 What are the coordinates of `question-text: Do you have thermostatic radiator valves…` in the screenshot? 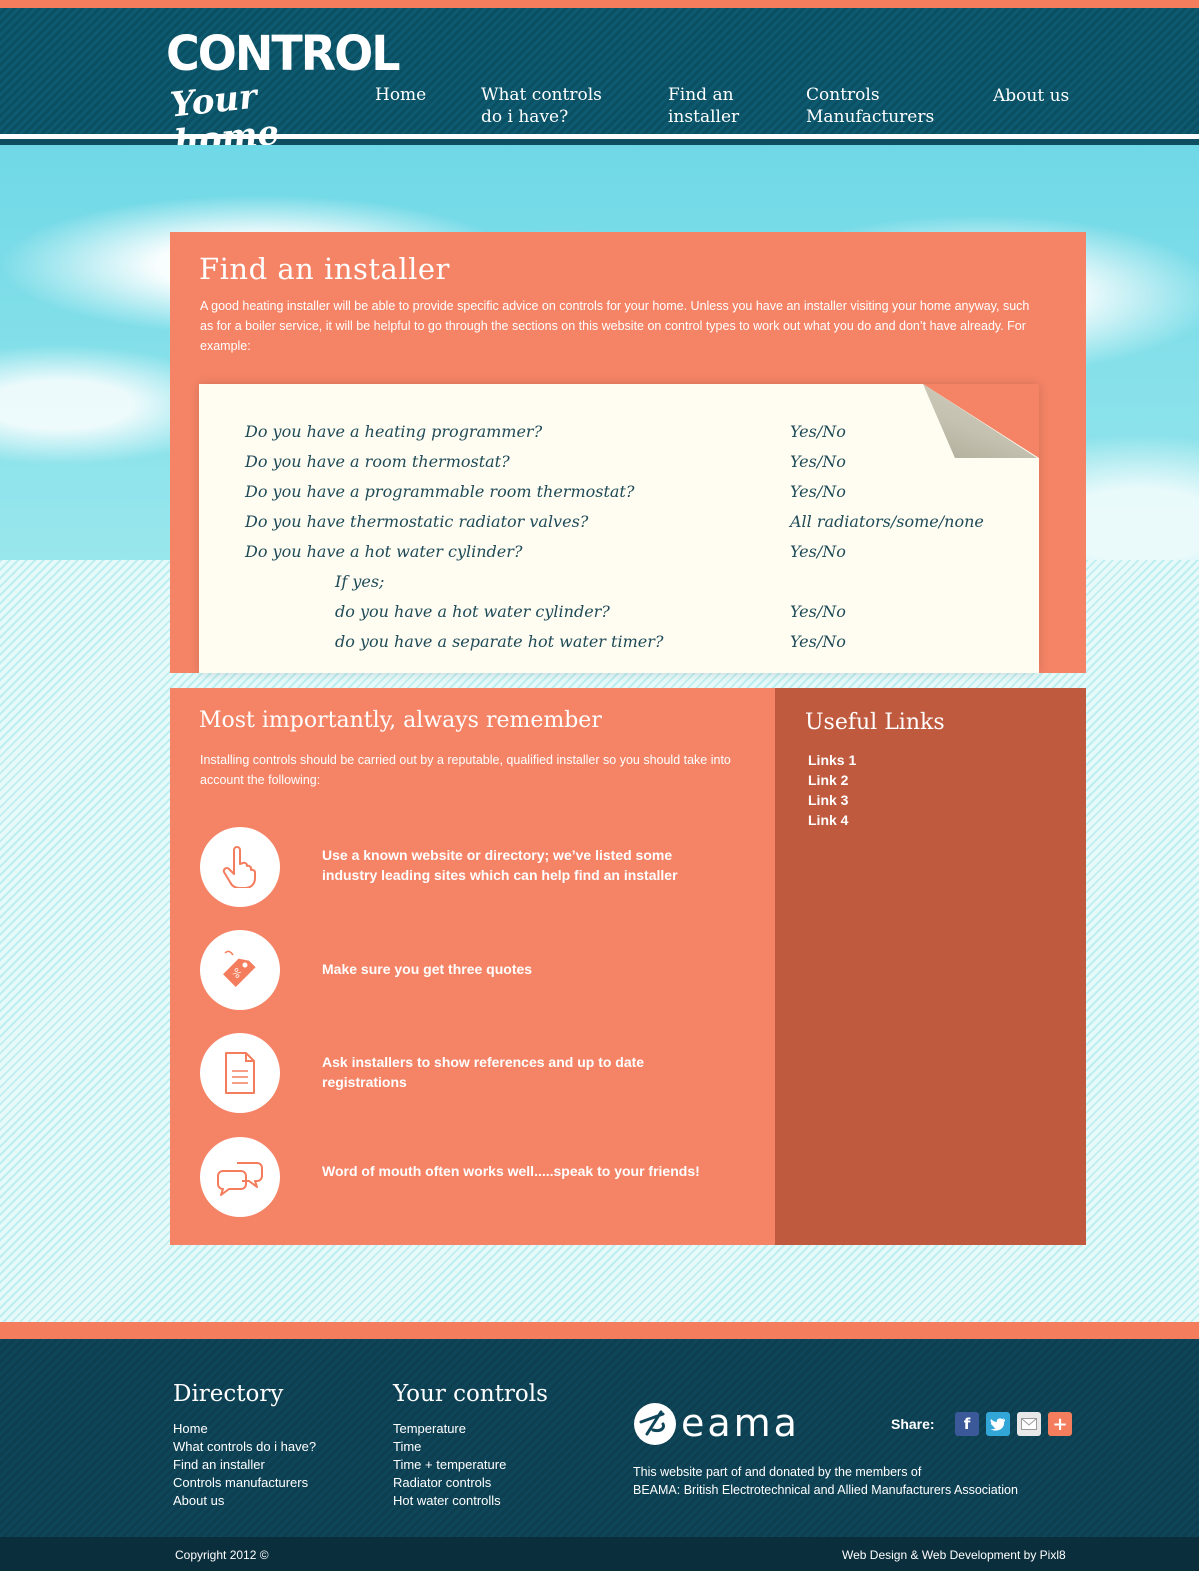 It's located at (417, 521).